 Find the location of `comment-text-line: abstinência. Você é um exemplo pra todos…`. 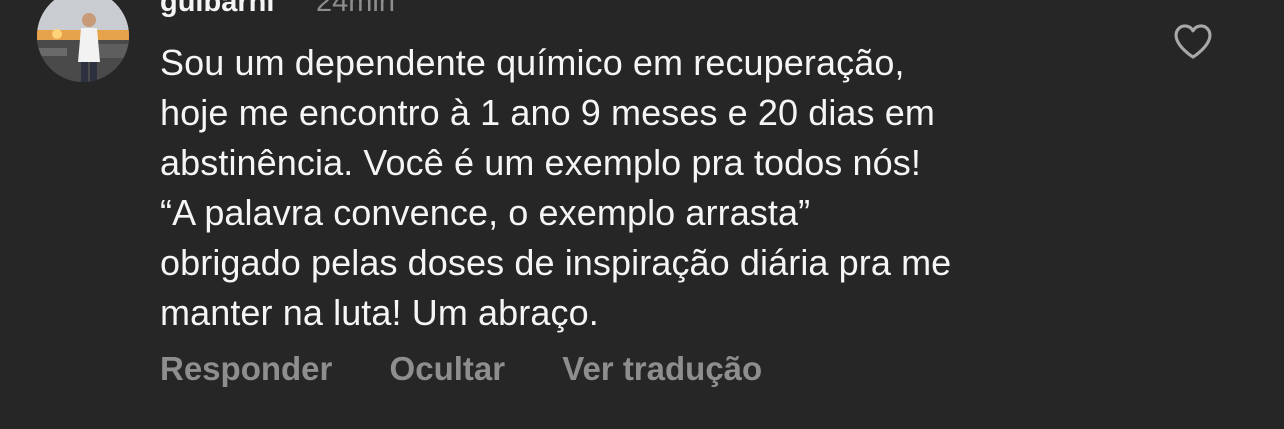

comment-text-line: abstinência. Você é um exemplo pra todos… is located at coordinates (540, 162).